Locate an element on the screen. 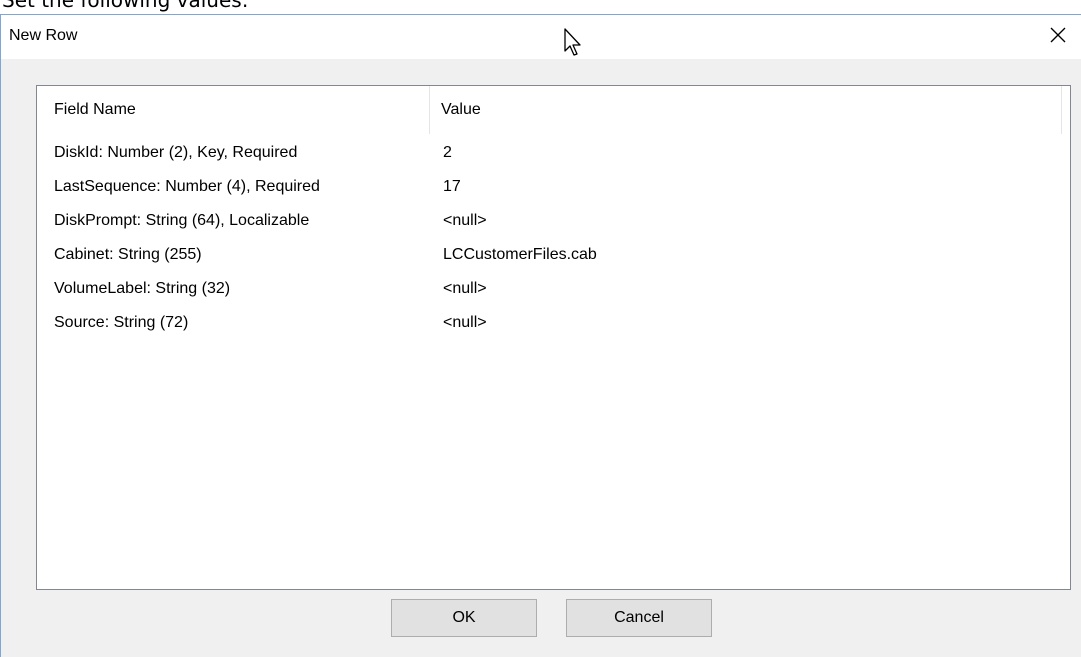  mouse-pointer-icon is located at coordinates (572, 42).